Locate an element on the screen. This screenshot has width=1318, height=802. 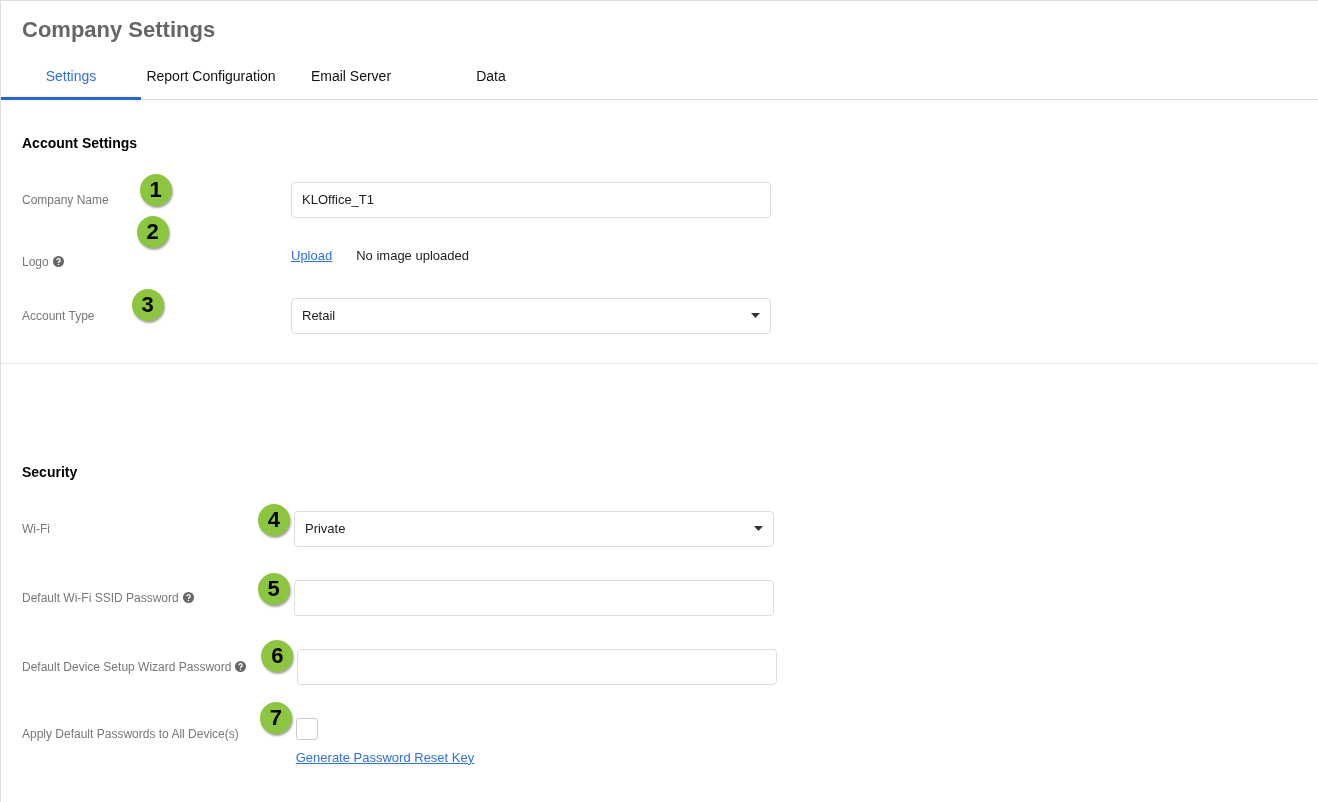
section-heading: Security is located at coordinates (50, 472).